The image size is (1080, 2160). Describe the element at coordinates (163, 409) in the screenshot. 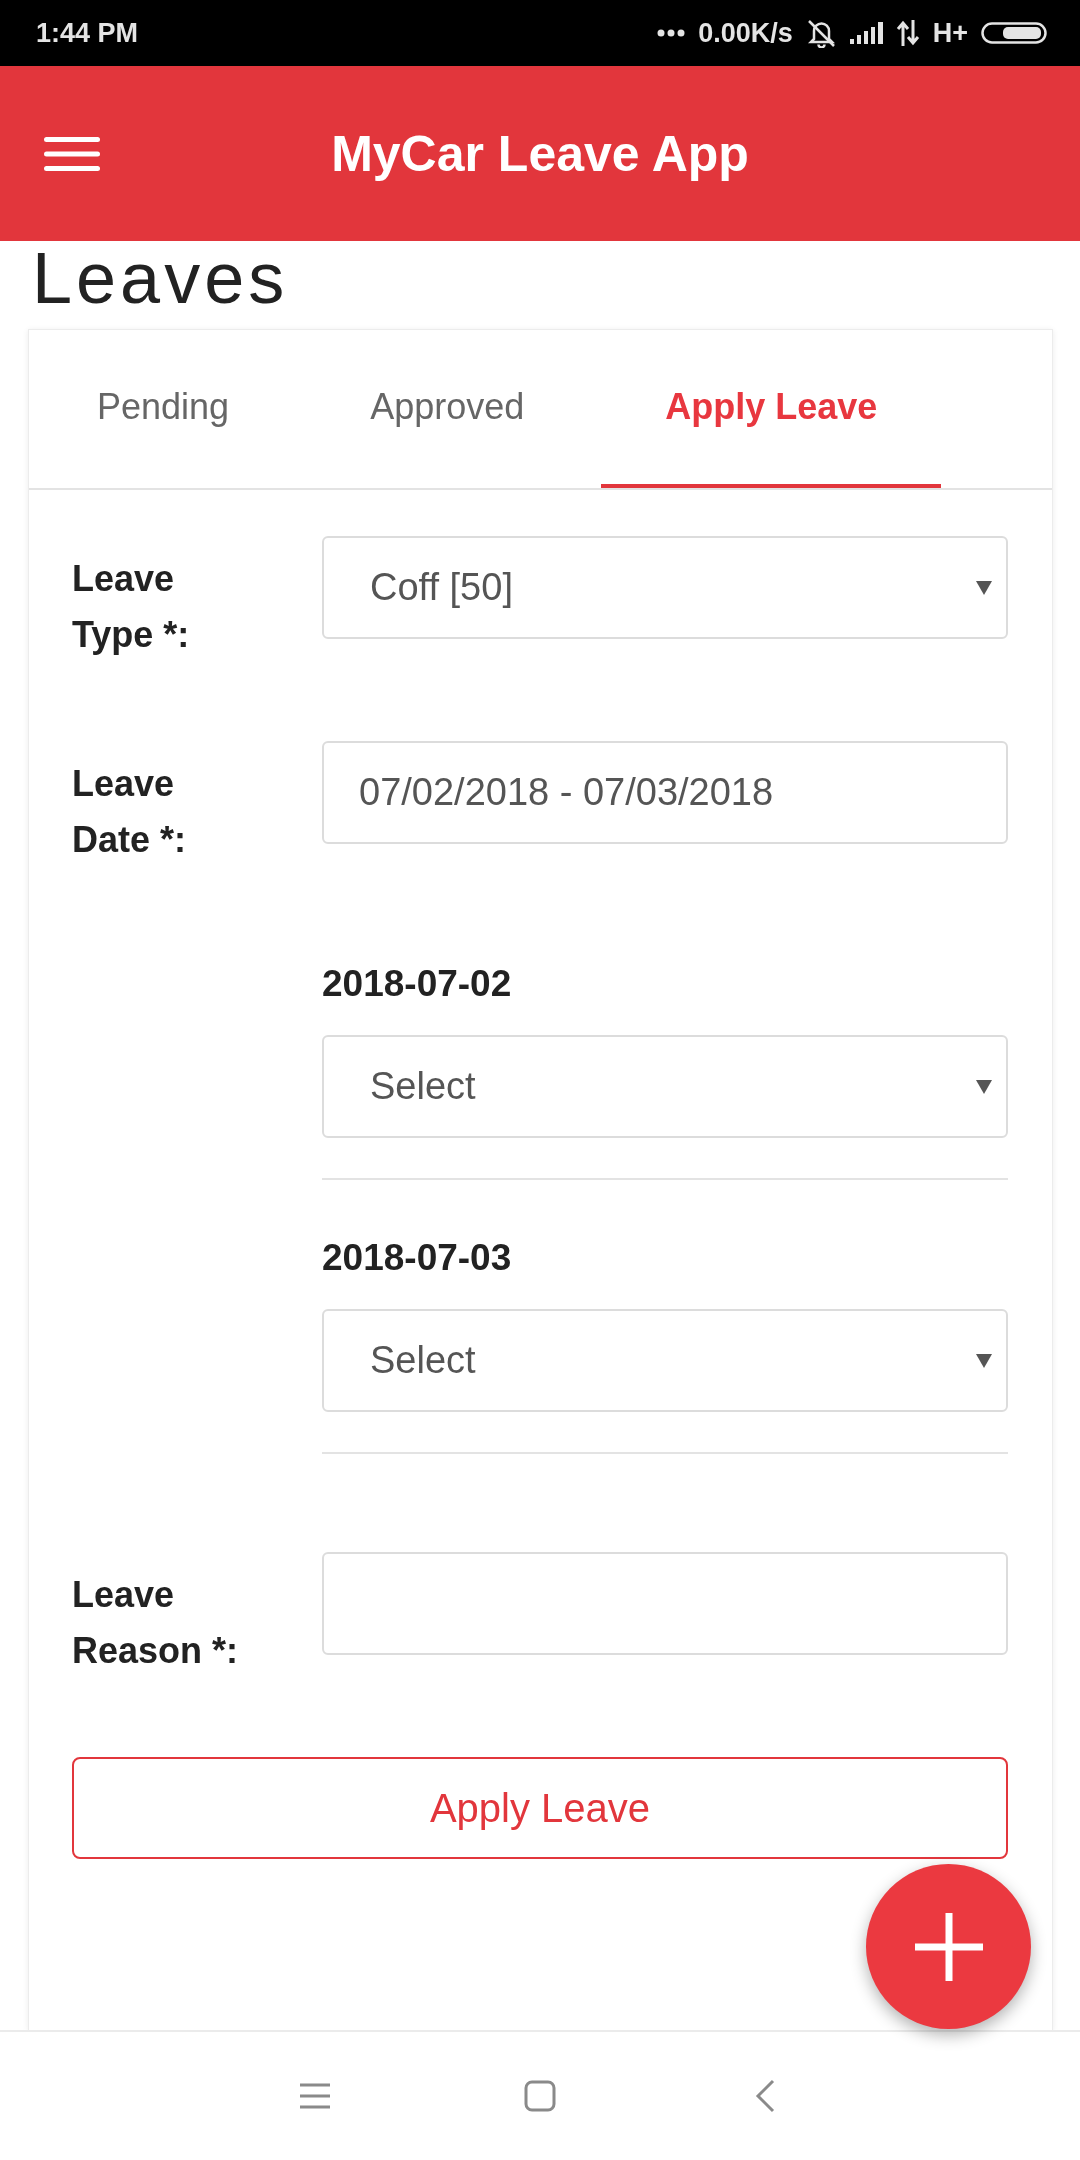

I see `tab: Pending` at that location.